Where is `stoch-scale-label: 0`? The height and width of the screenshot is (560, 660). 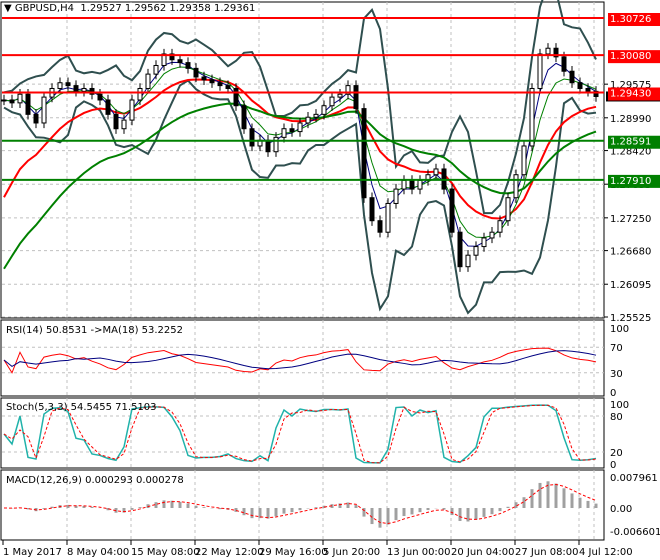
stoch-scale-label: 0 is located at coordinates (613, 465).